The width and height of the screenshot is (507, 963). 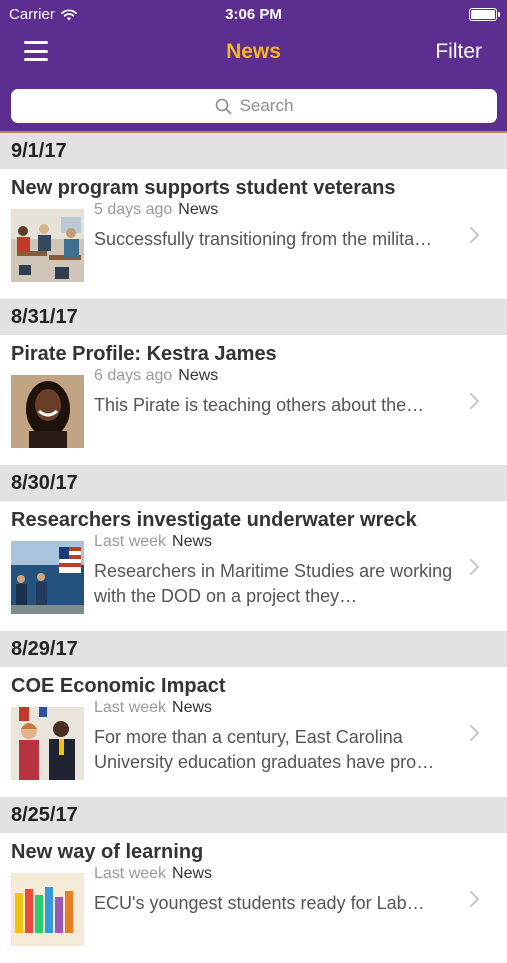 I want to click on filter-button: Filter, so click(x=458, y=52).